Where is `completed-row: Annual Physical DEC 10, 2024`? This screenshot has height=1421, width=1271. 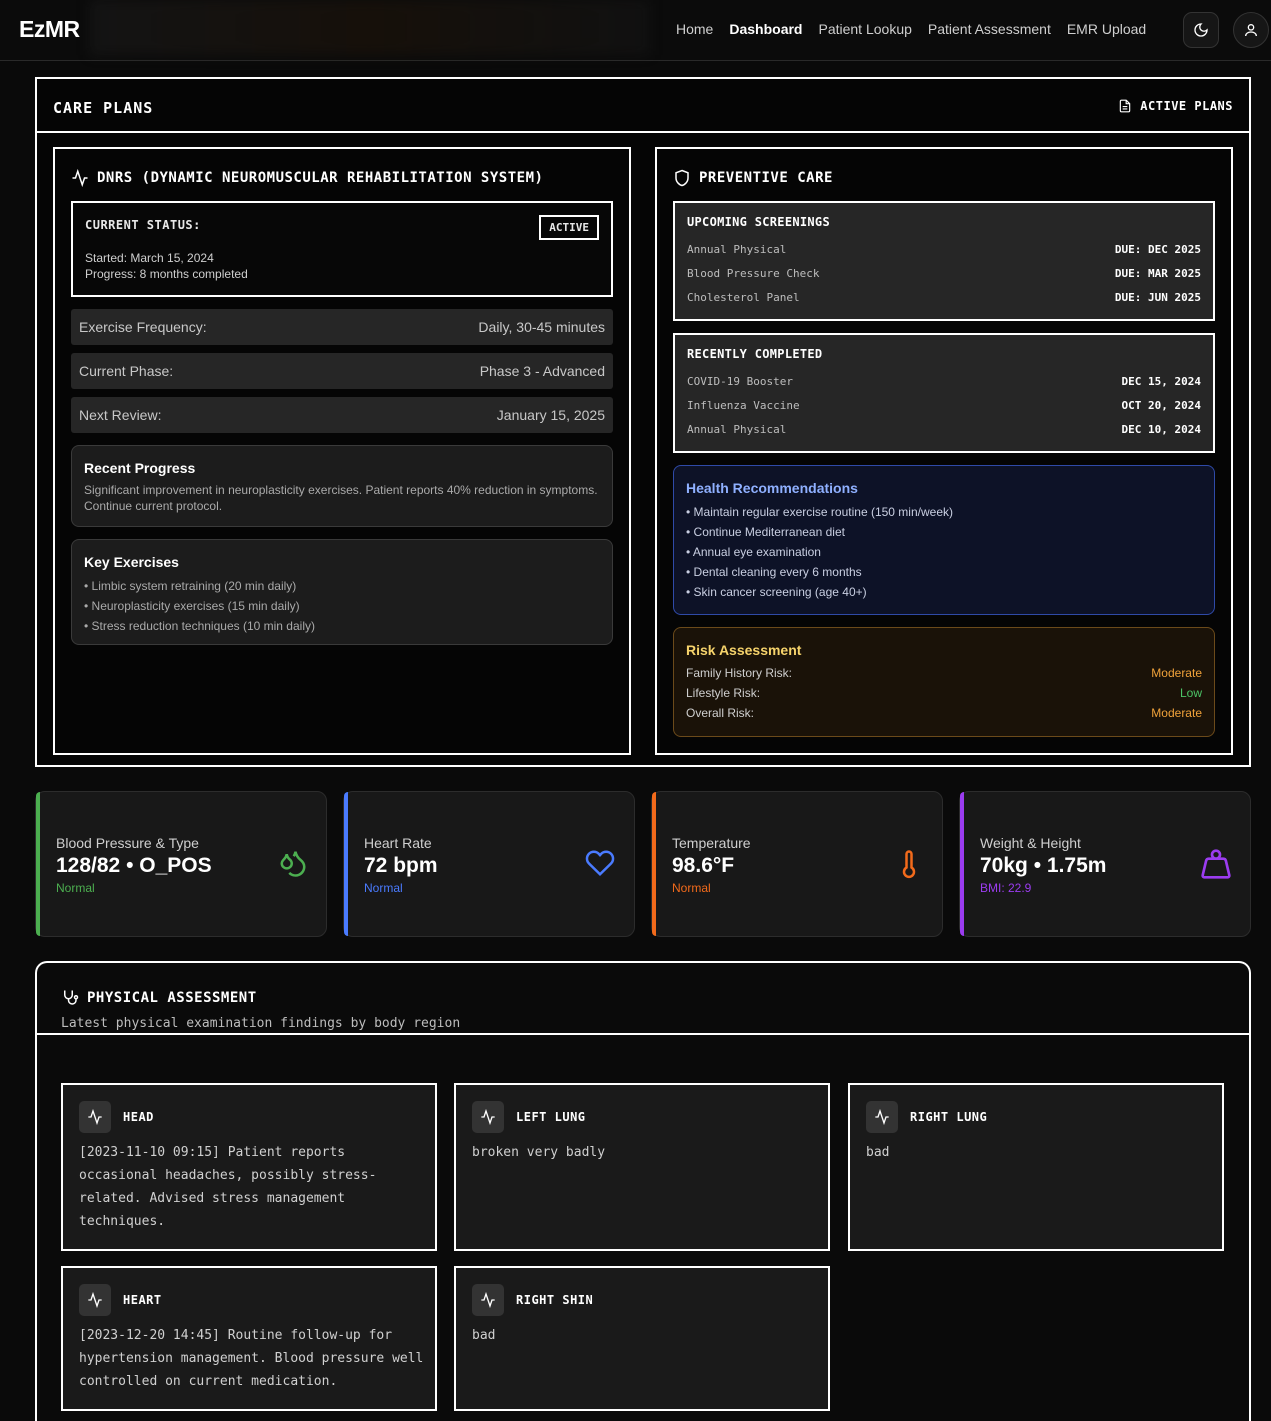 completed-row: Annual Physical DEC 10, 2024 is located at coordinates (944, 429).